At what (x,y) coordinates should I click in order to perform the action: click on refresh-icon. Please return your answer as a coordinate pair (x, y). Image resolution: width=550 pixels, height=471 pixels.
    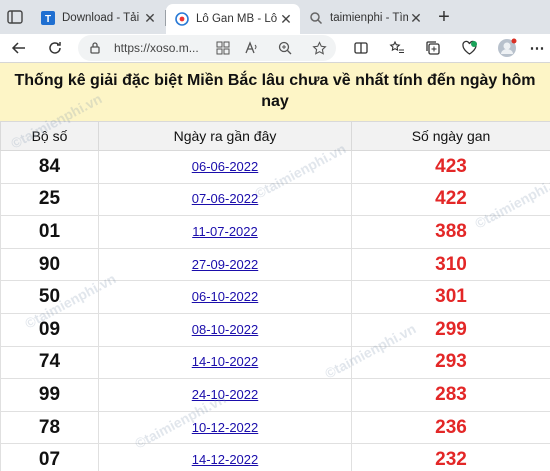
    Looking at the image, I should click on (55, 48).